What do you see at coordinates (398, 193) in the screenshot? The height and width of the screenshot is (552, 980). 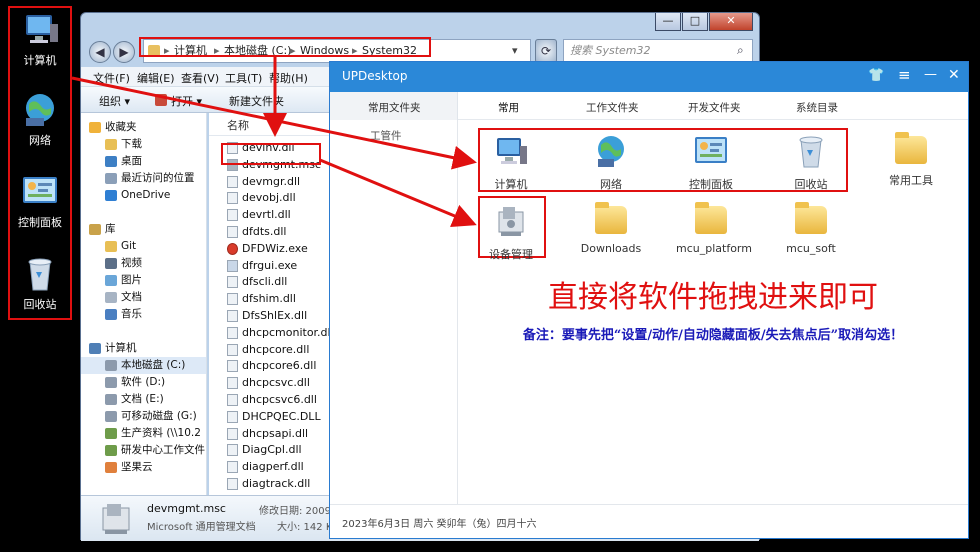 I see `arrow-file-to-device-manager` at bounding box center [398, 193].